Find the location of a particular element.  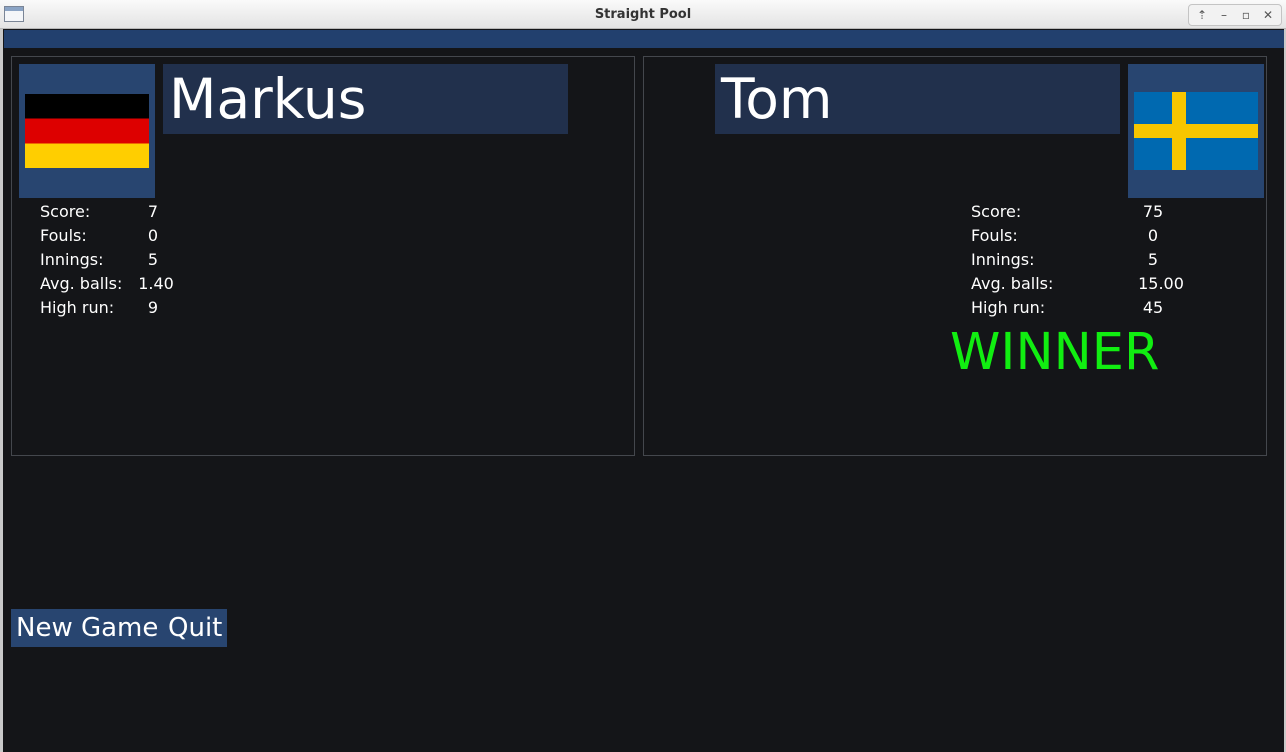

shade-icon: ⇡ is located at coordinates (1202, 15).